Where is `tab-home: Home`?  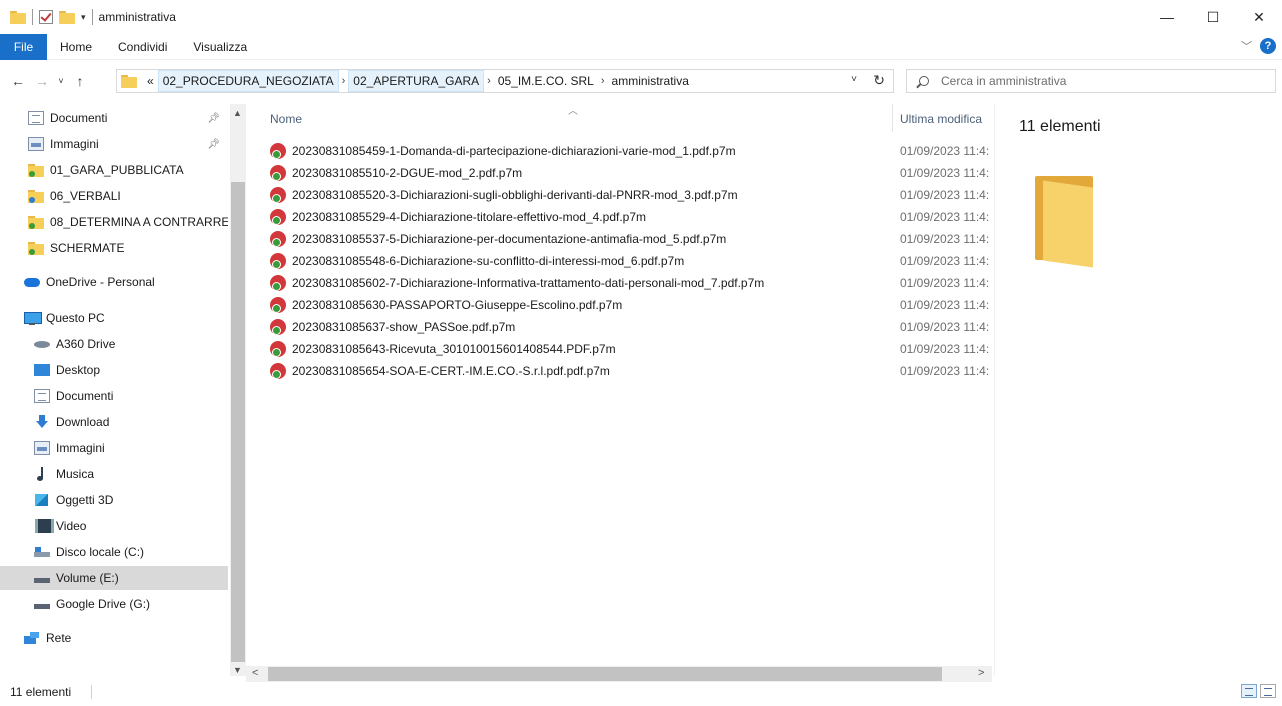
tab-home: Home is located at coordinates (76, 47).